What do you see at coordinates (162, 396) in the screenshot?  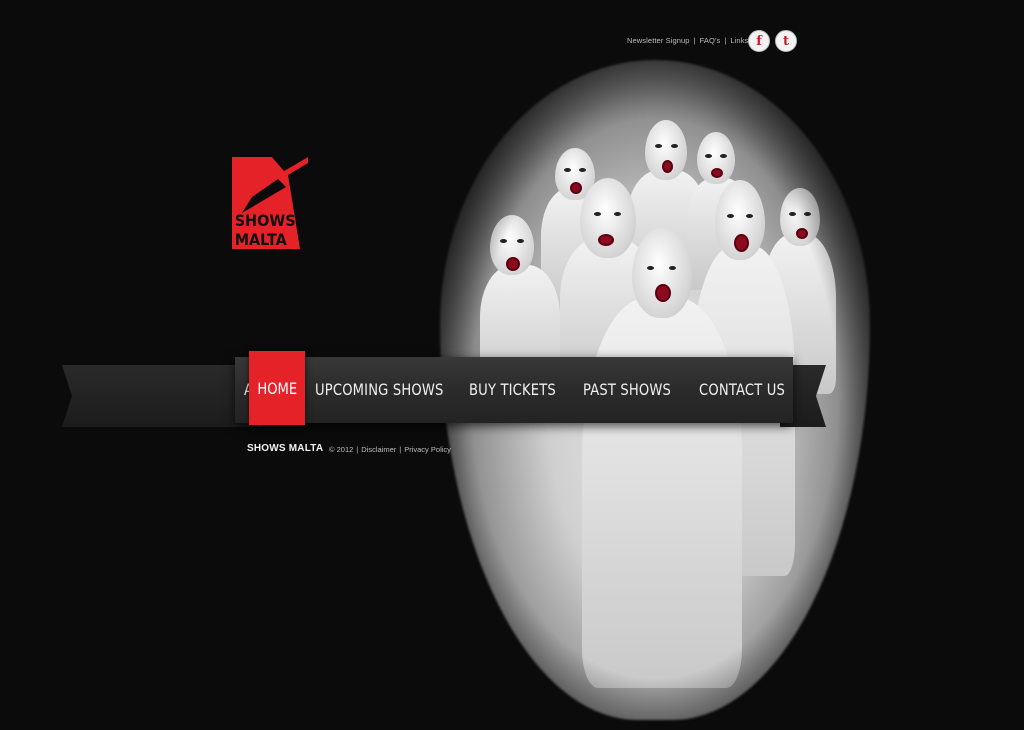 I see `nav-ribbon-left` at bounding box center [162, 396].